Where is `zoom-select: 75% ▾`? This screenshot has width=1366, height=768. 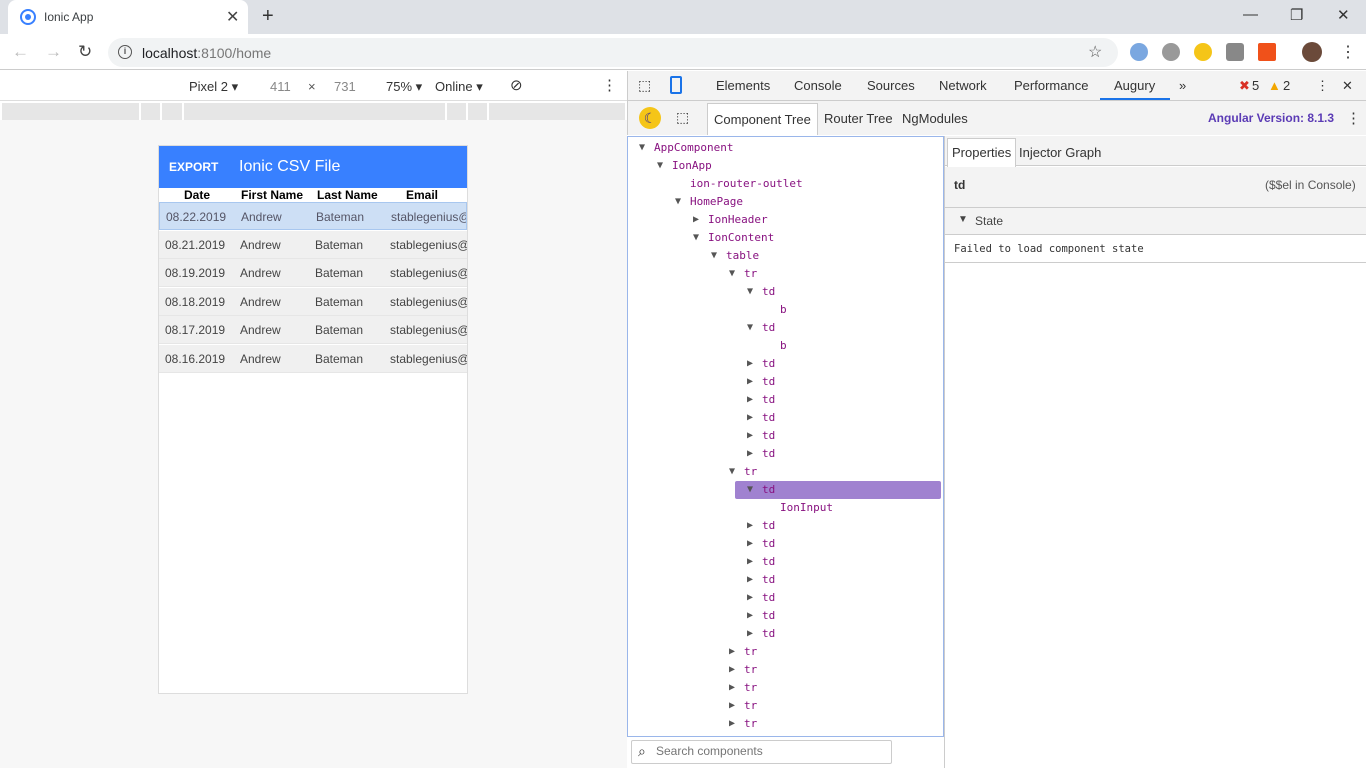
zoom-select: 75% ▾ is located at coordinates (404, 87).